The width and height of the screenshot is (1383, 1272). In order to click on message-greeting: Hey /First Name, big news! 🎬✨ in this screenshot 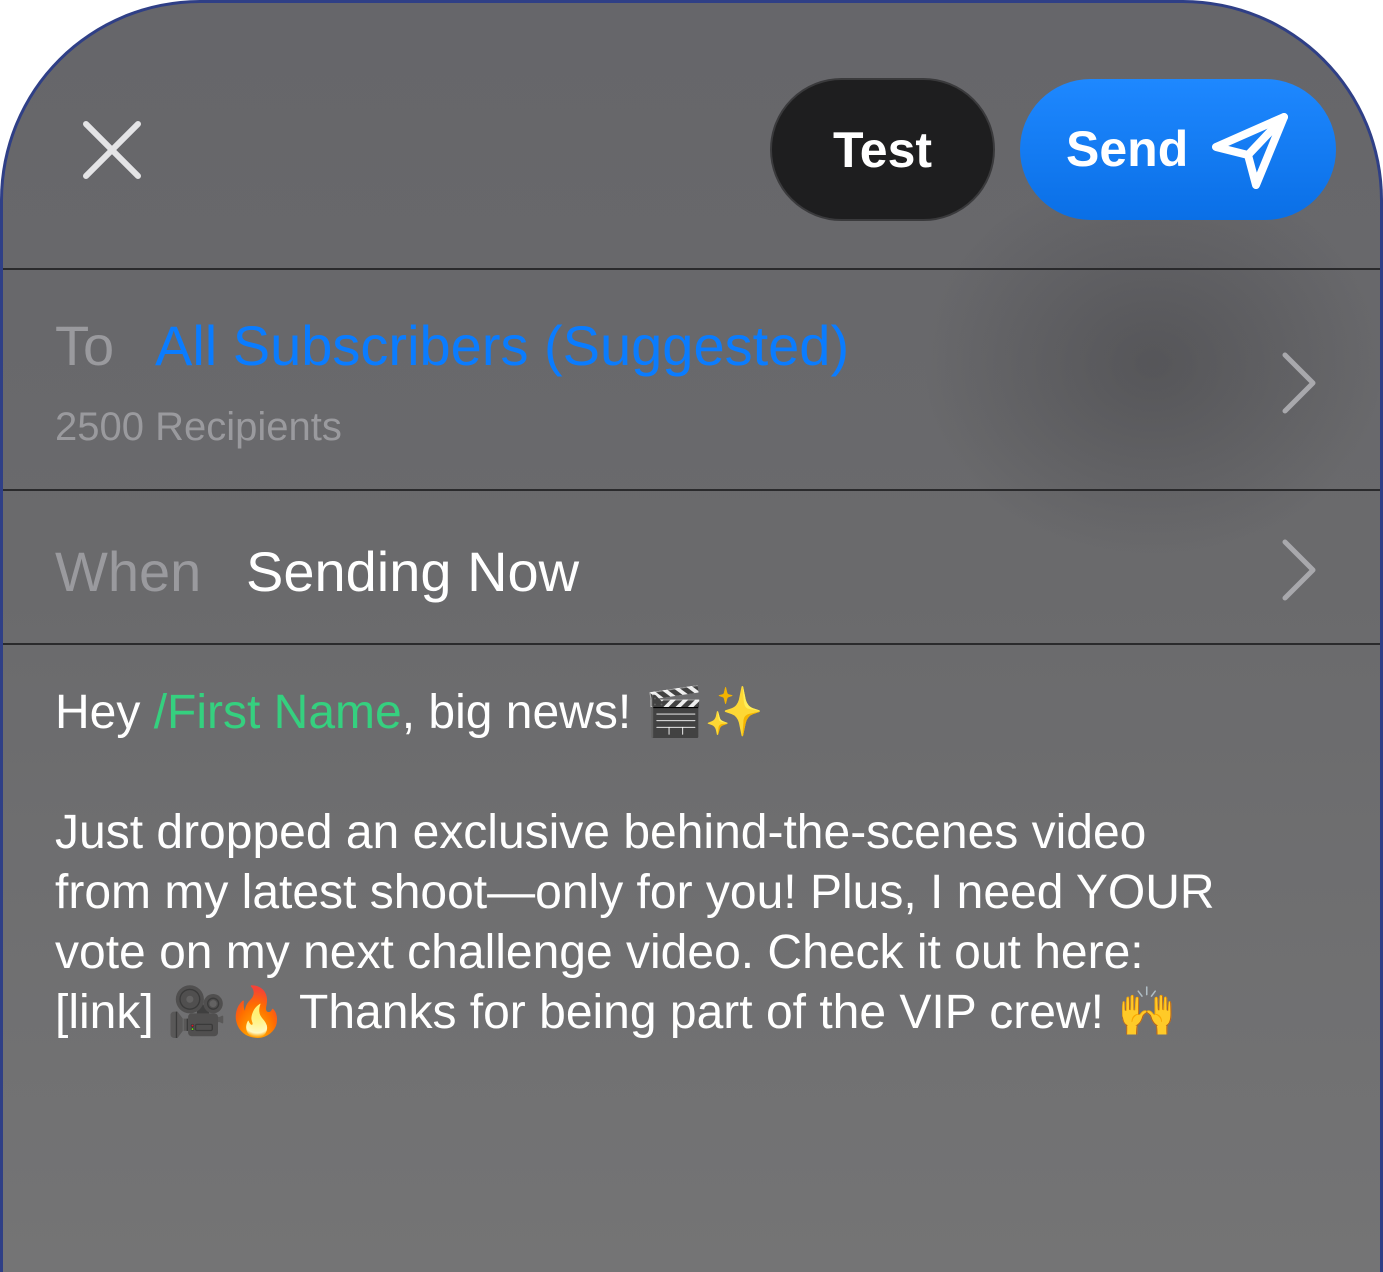, I will do `click(700, 713)`.